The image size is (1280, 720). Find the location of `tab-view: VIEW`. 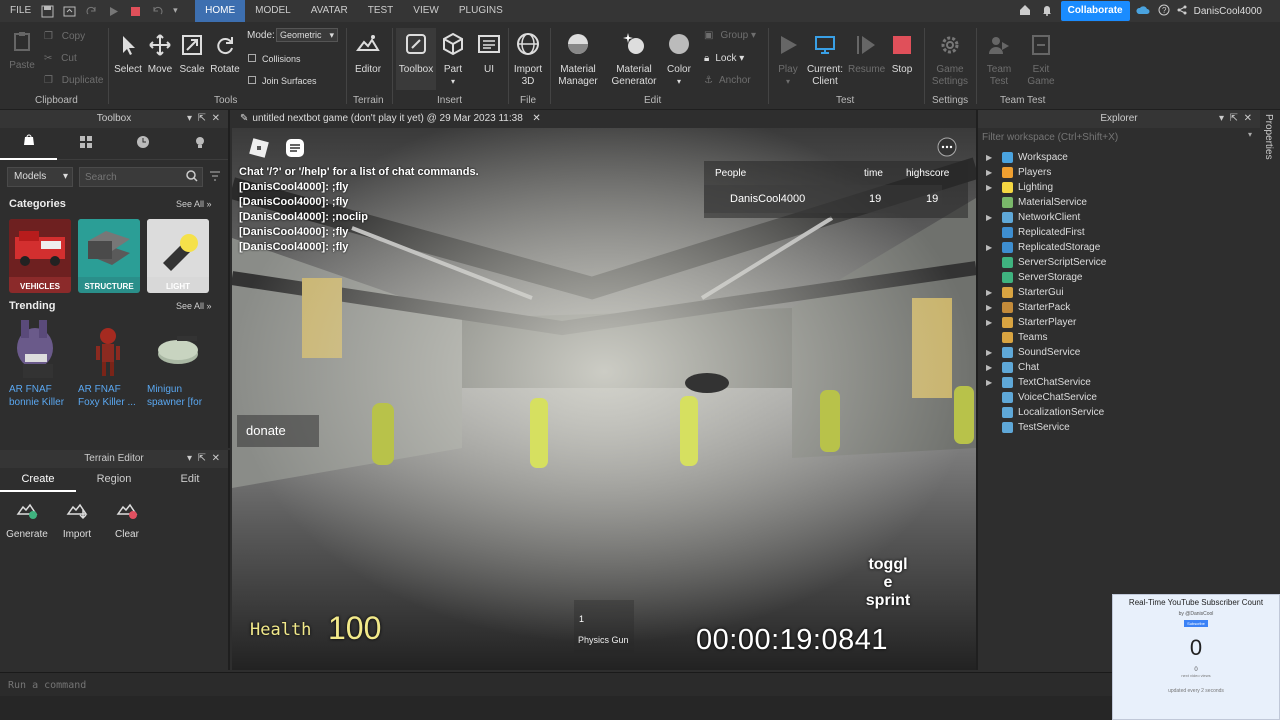

tab-view: VIEW is located at coordinates (426, 11).